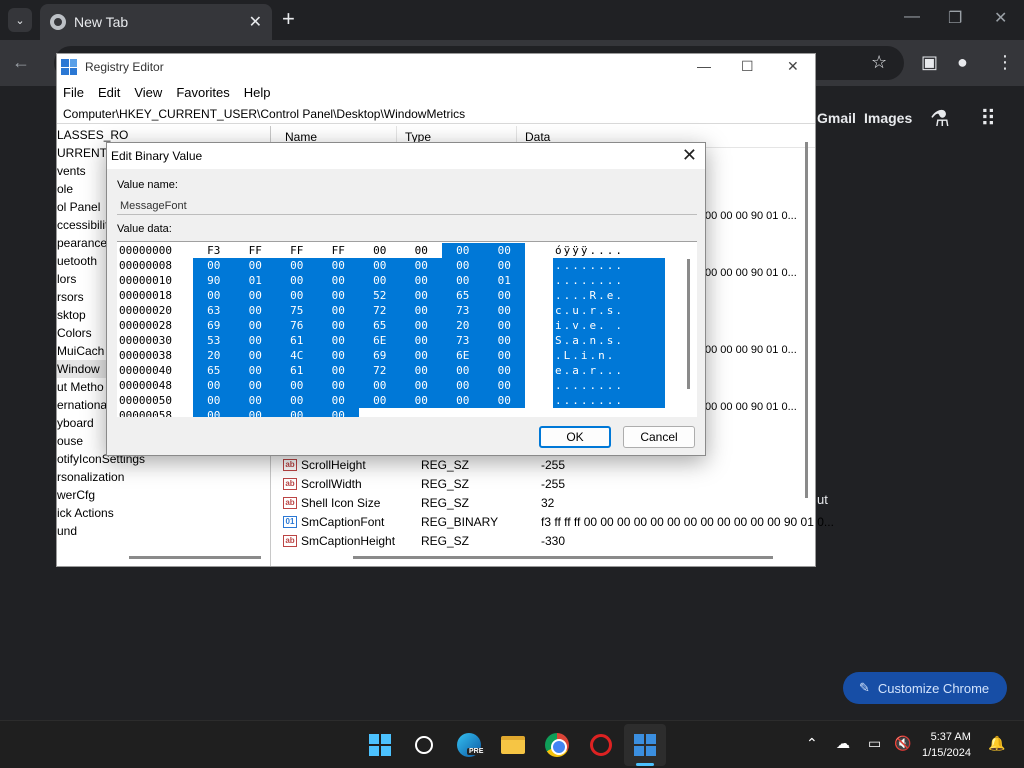 This screenshot has height=768, width=1024. I want to click on ok-button: OK, so click(575, 437).